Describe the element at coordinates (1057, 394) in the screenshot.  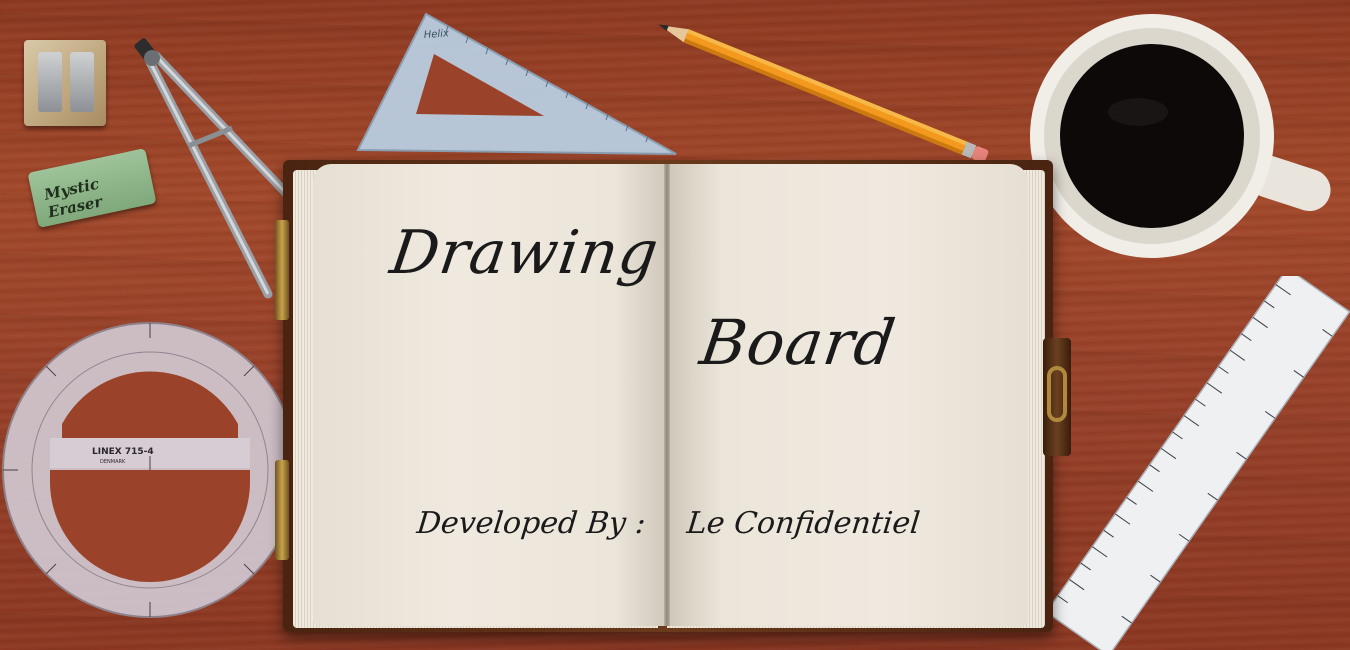
I see `clasp-ring` at that location.